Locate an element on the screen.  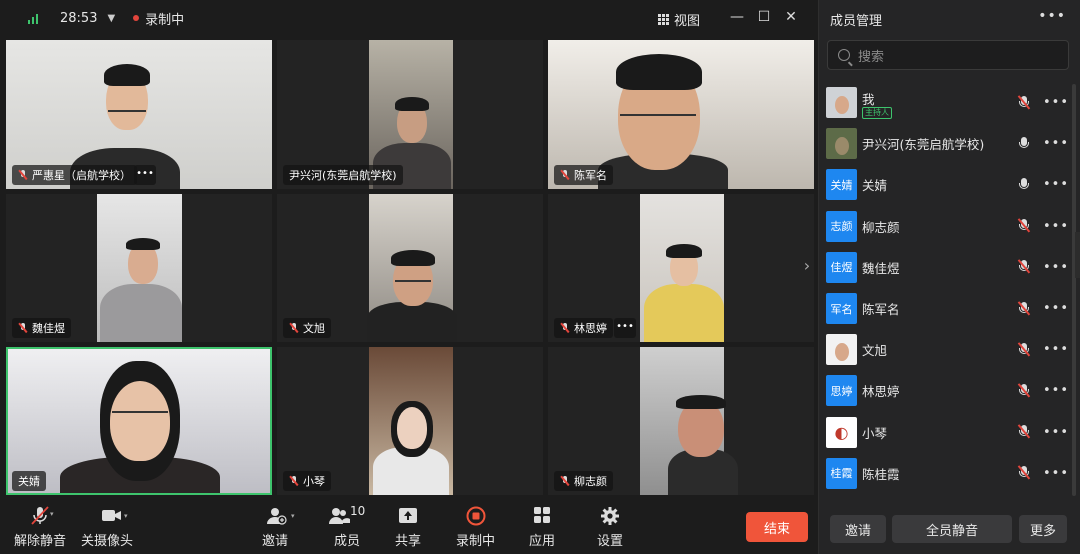
members-button: 10 成员 is located at coordinates (347, 526).